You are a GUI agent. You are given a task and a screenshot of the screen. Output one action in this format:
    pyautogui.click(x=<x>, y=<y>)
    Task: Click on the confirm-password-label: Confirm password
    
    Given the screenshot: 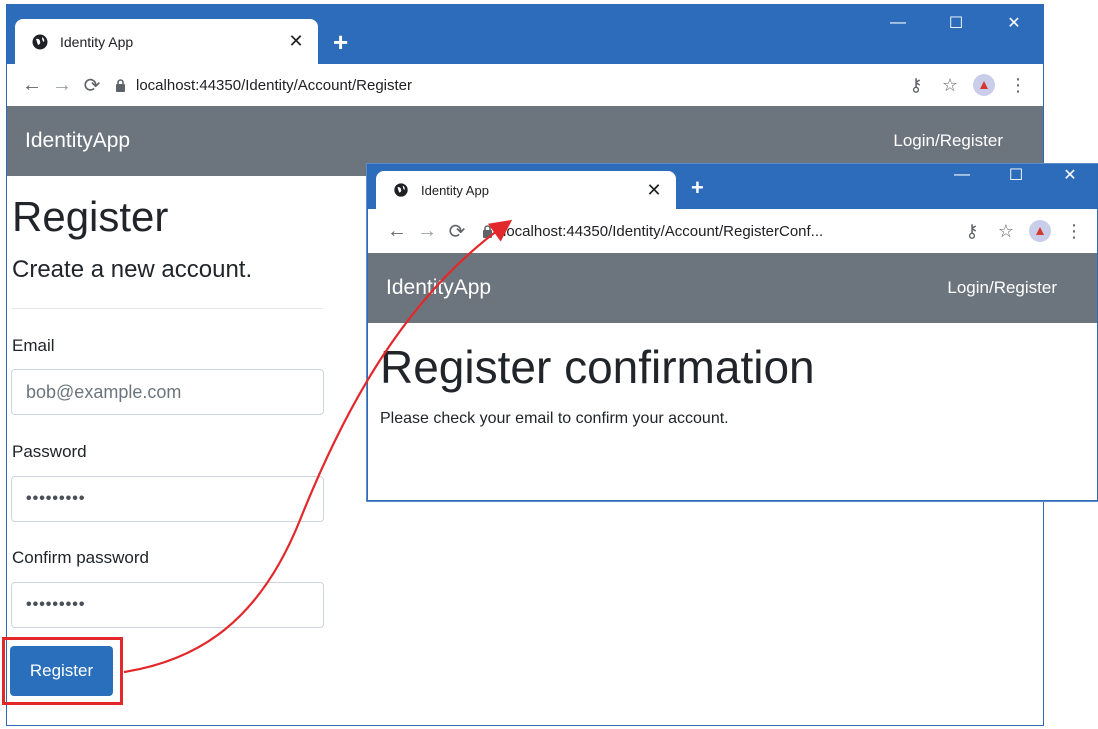 What is the action you would take?
    pyautogui.click(x=80, y=557)
    